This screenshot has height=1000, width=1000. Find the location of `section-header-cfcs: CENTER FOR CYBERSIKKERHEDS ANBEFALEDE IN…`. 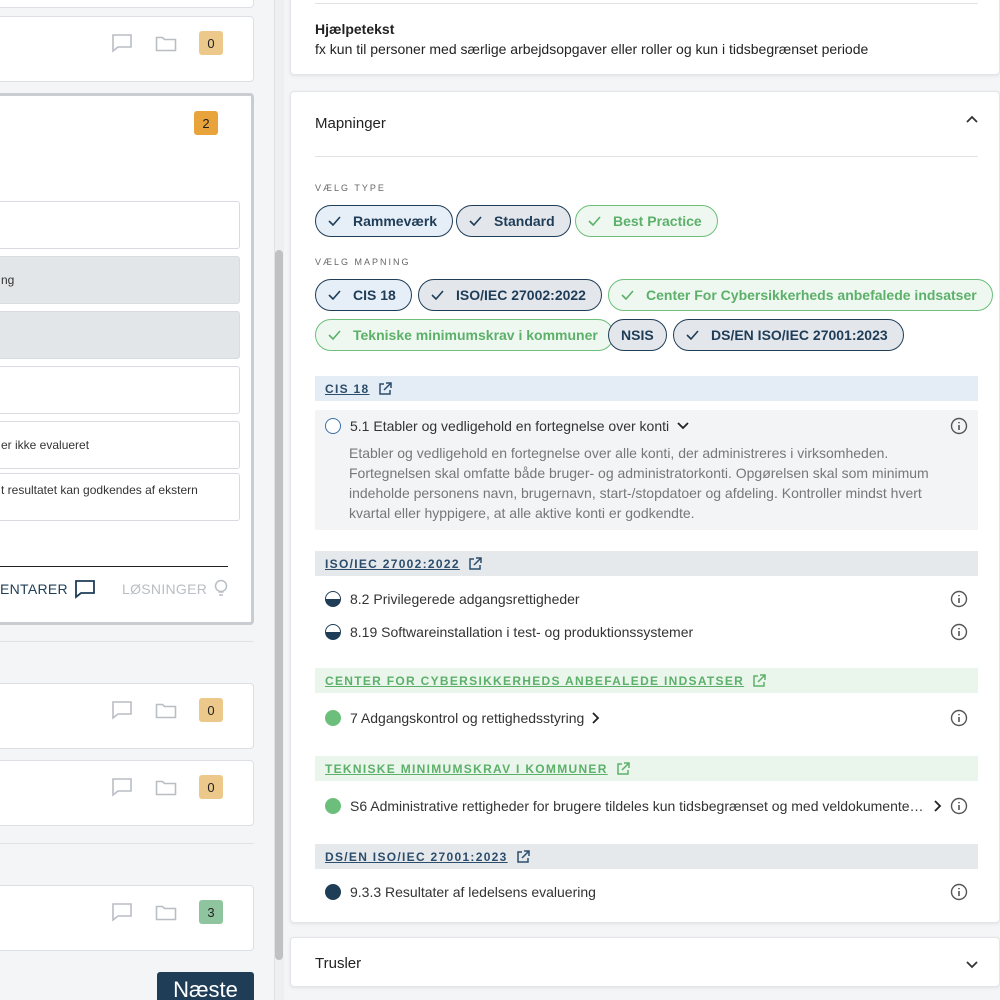

section-header-cfcs: CENTER FOR CYBERSIKKERHEDS ANBEFALEDE IN… is located at coordinates (646, 680).